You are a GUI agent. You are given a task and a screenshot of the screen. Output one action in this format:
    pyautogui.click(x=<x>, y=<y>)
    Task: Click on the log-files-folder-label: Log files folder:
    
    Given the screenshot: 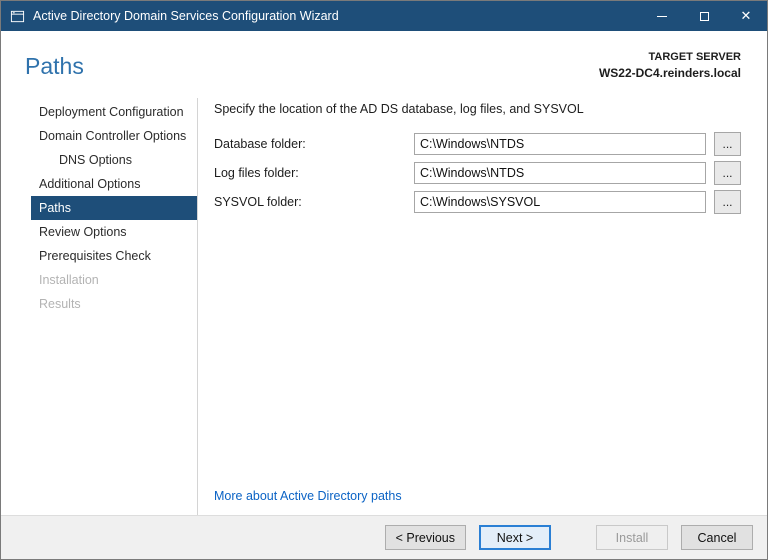 What is the action you would take?
    pyautogui.click(x=256, y=173)
    